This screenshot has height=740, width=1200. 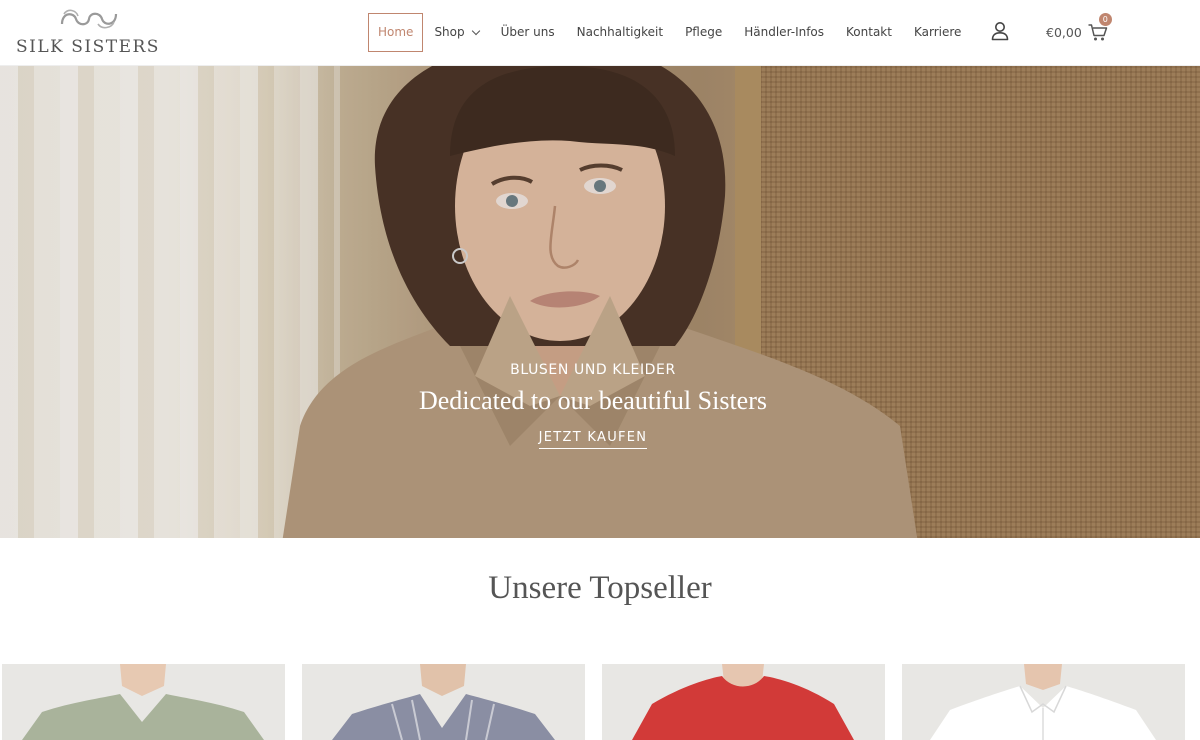 I want to click on topseller-products, so click(x=600, y=702).